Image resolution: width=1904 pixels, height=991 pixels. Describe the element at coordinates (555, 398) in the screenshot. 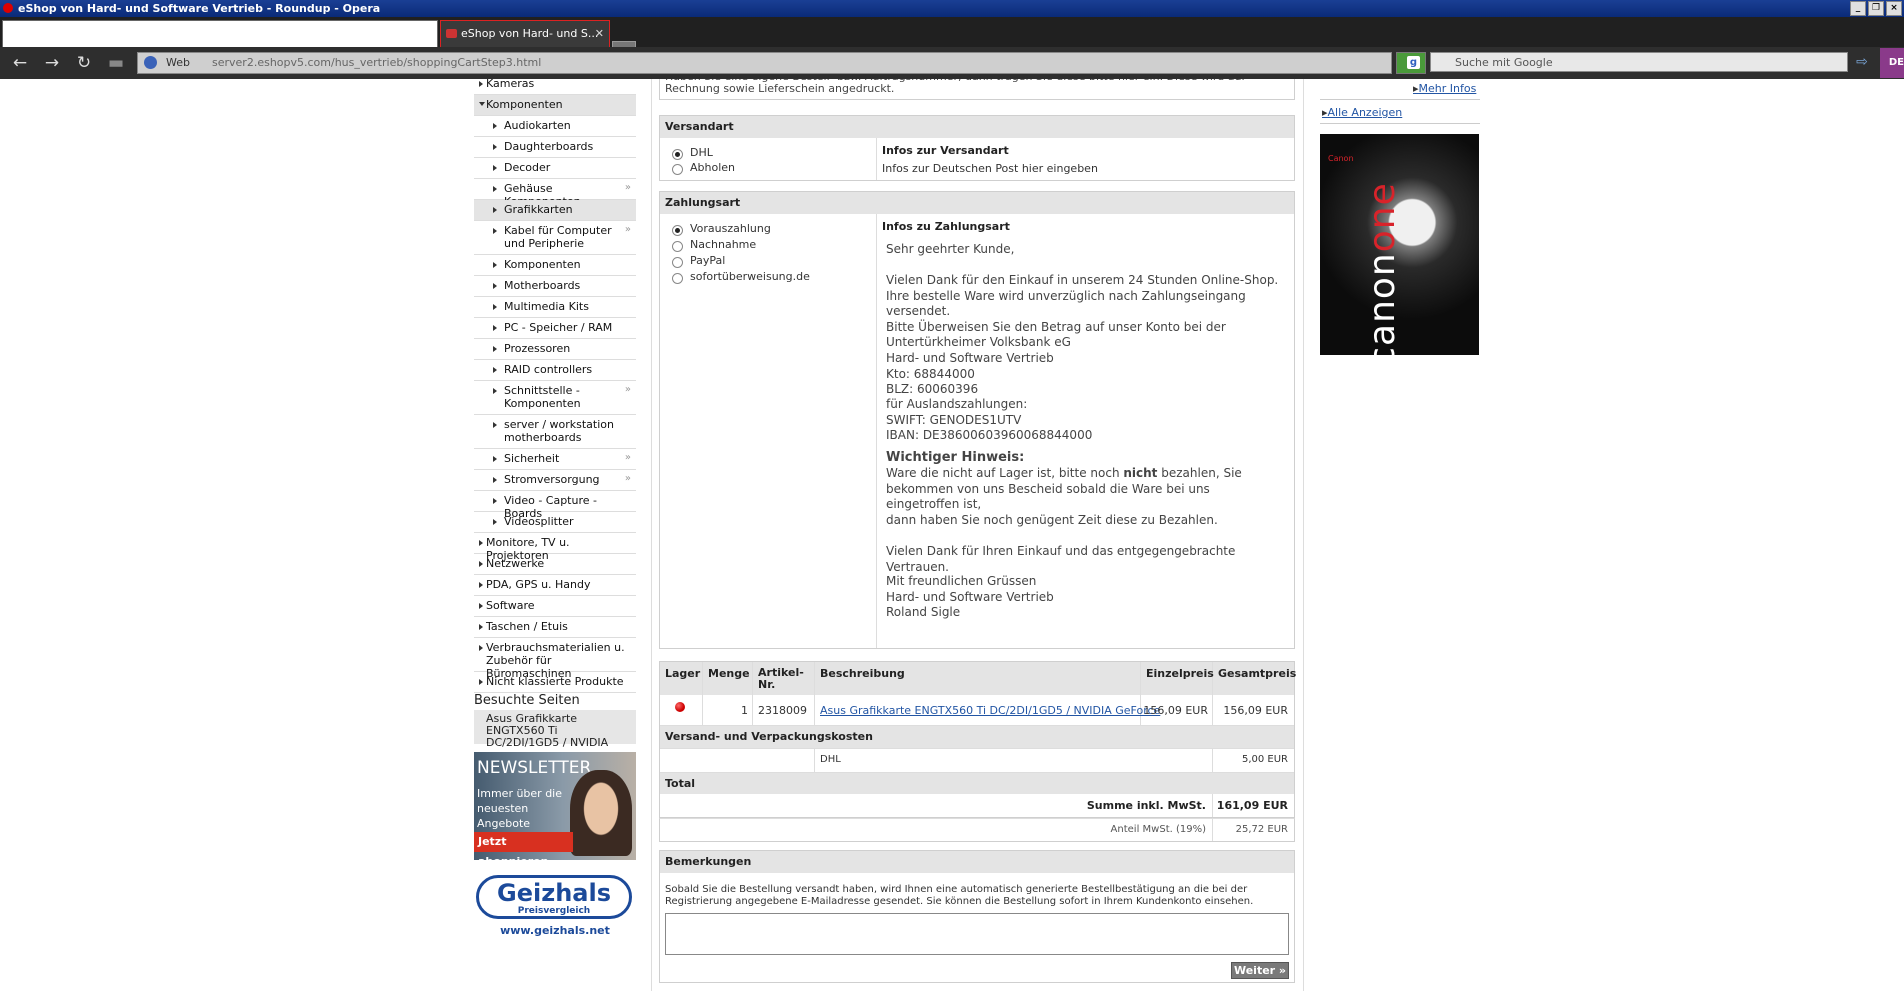

I see `sidebar-item: Schnittstelle - Komponenten »` at that location.